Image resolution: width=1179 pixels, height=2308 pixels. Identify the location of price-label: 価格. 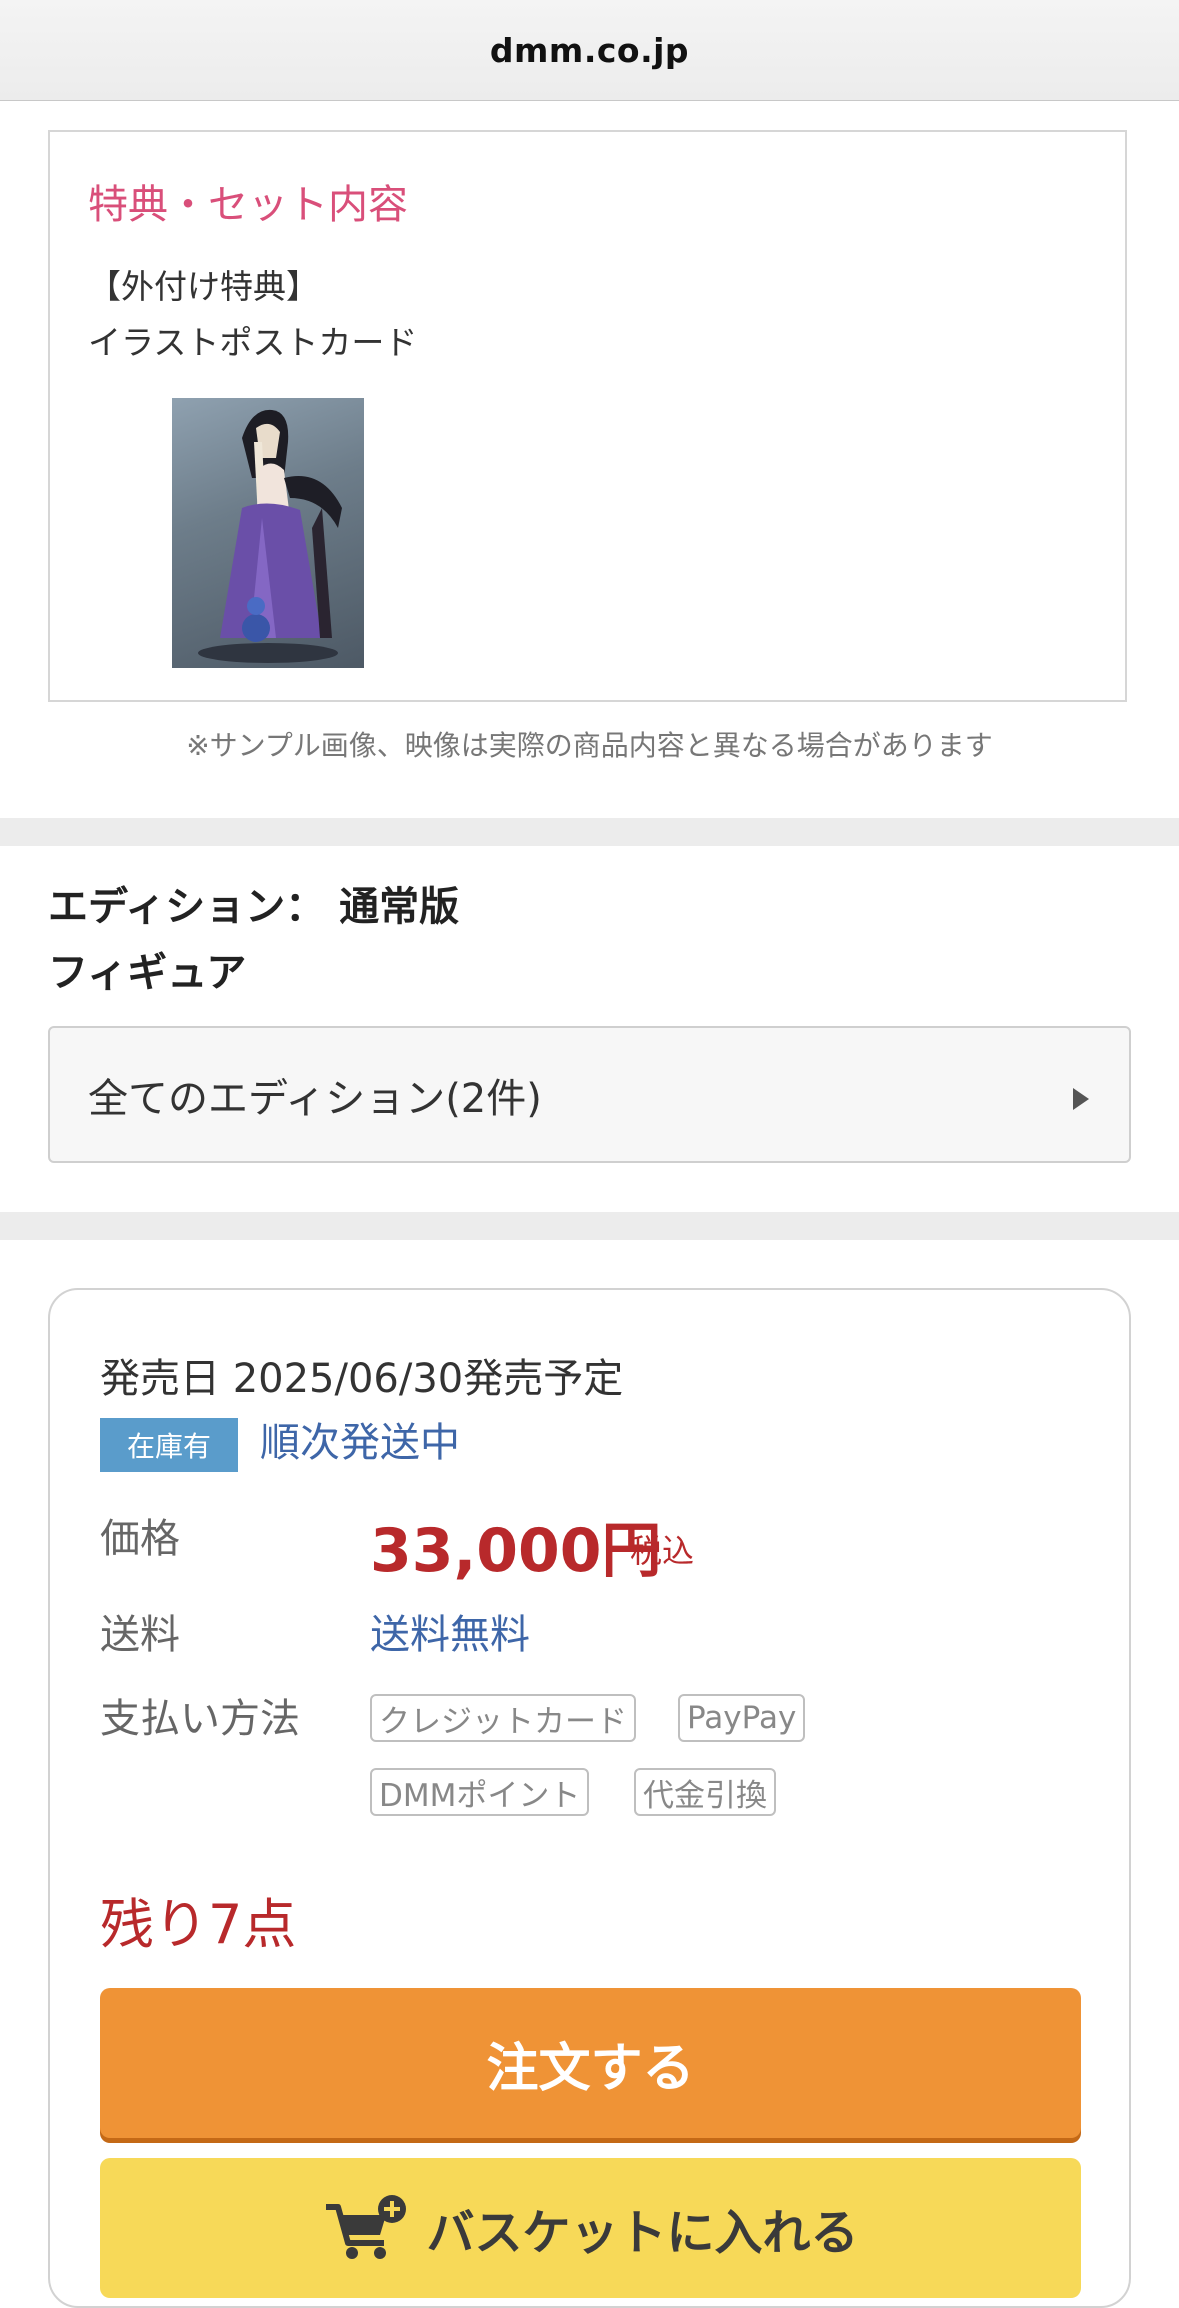
(140, 1539).